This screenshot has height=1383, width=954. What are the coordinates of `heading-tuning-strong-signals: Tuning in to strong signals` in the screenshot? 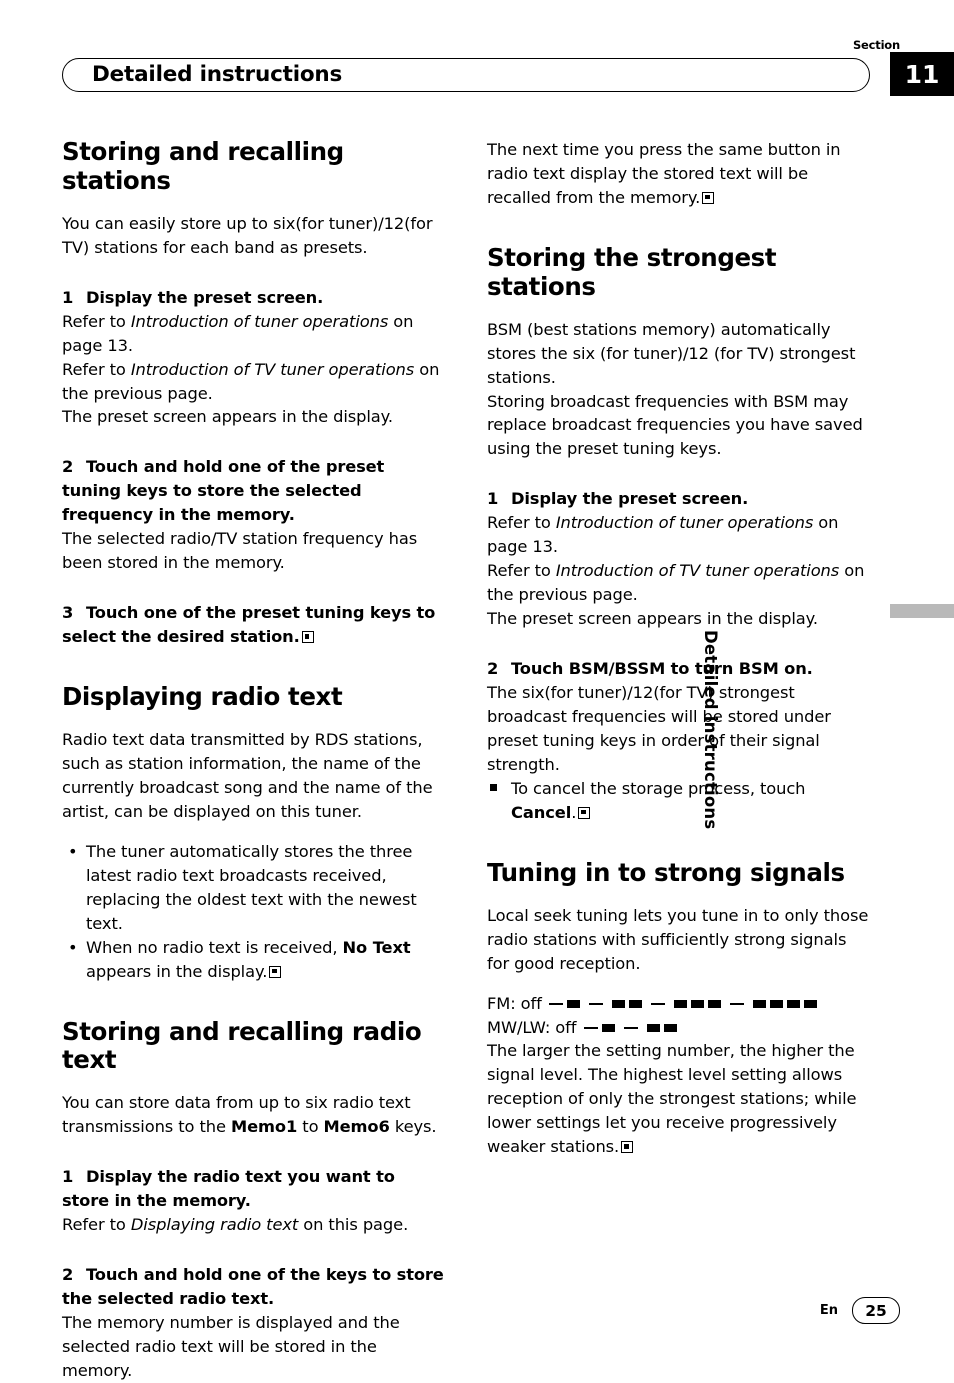 It's located at (666, 872).